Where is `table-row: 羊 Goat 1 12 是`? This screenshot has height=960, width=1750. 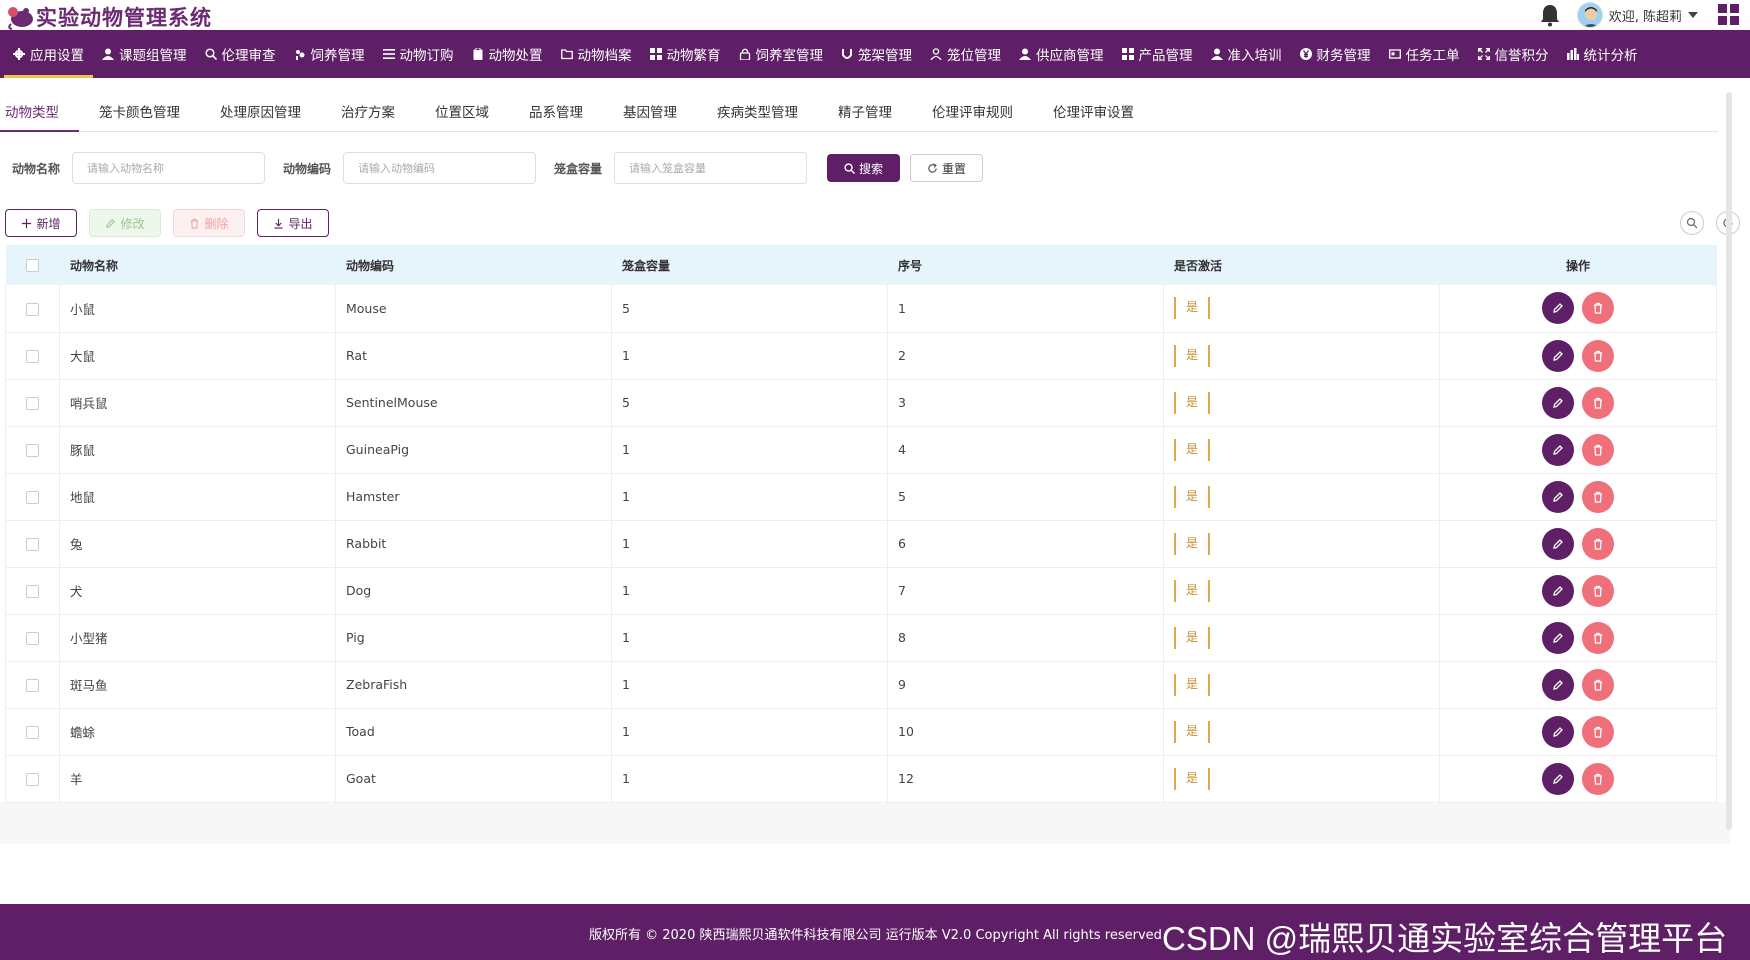 table-row: 羊 Goat 1 12 是 is located at coordinates (861, 779).